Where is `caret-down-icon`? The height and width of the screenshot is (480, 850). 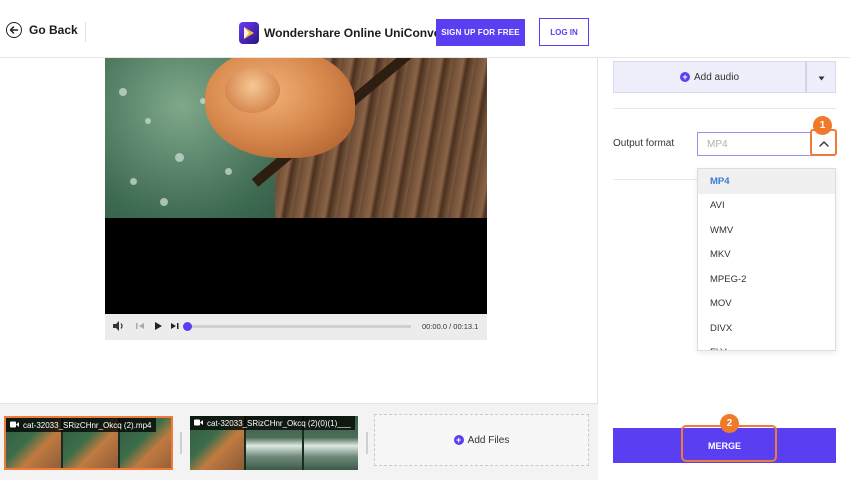
caret-down-icon is located at coordinates (821, 77).